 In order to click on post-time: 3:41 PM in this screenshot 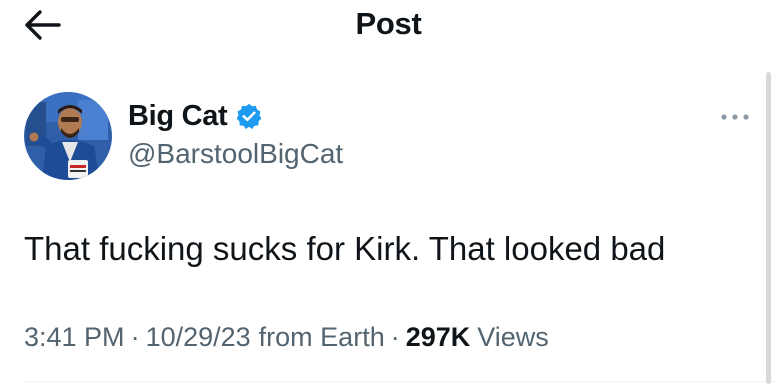, I will do `click(74, 337)`.